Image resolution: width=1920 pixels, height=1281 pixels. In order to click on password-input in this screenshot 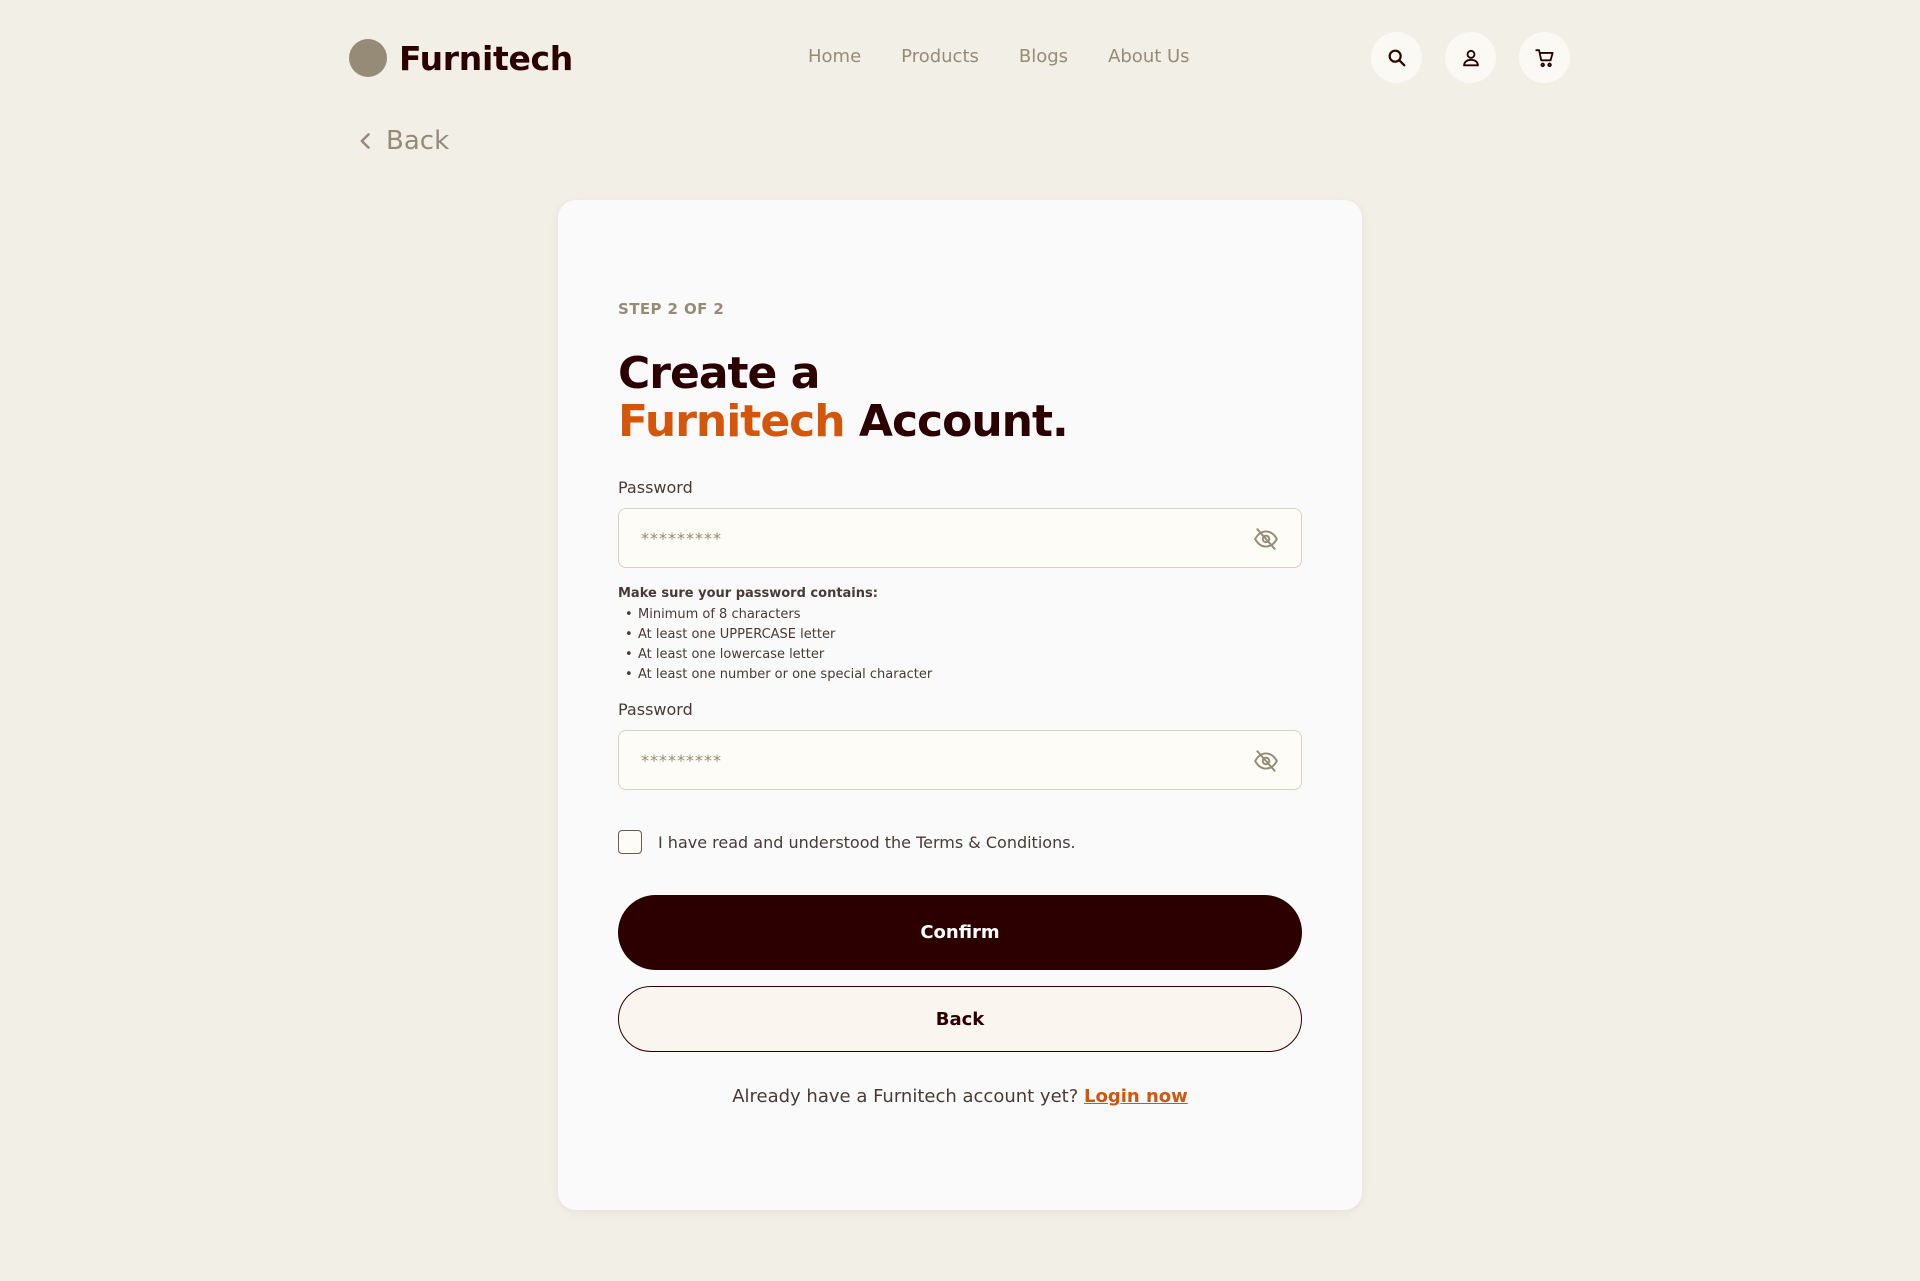, I will do `click(931, 538)`.